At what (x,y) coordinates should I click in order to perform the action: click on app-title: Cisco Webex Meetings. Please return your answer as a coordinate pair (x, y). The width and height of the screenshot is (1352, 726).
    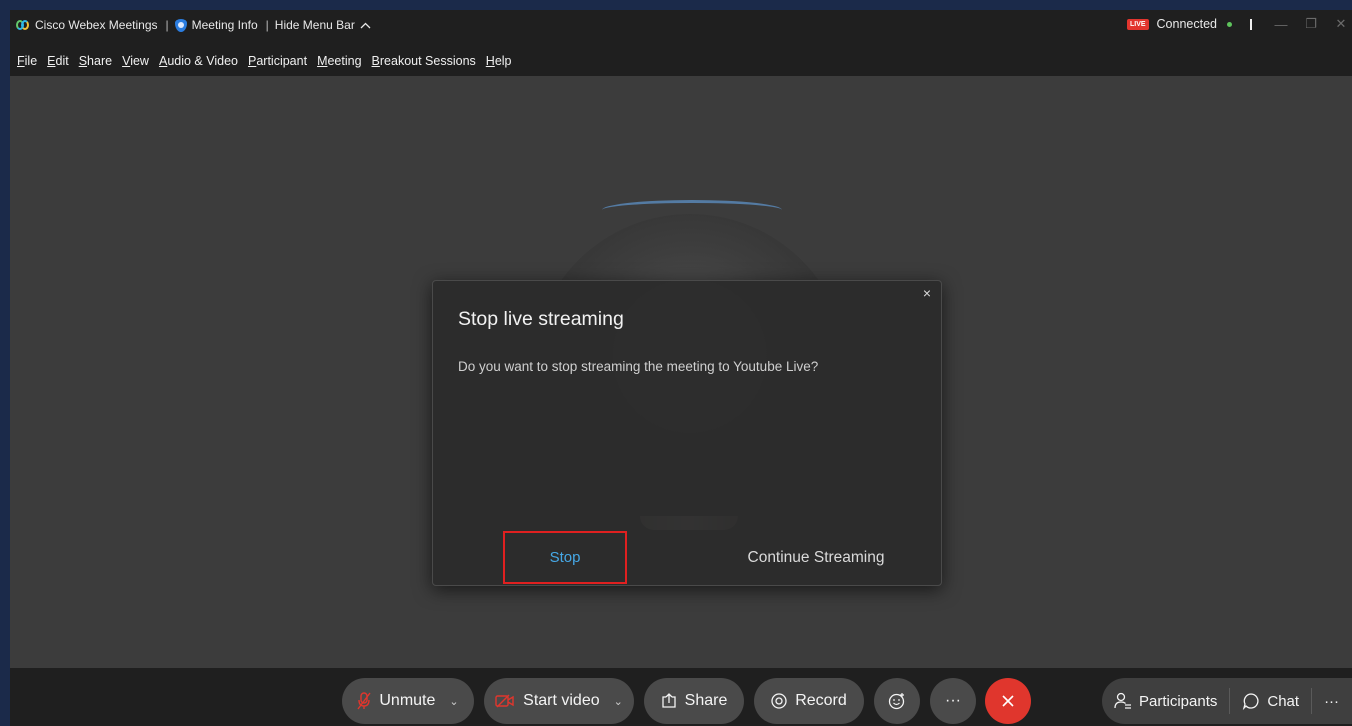
    Looking at the image, I should click on (84, 25).